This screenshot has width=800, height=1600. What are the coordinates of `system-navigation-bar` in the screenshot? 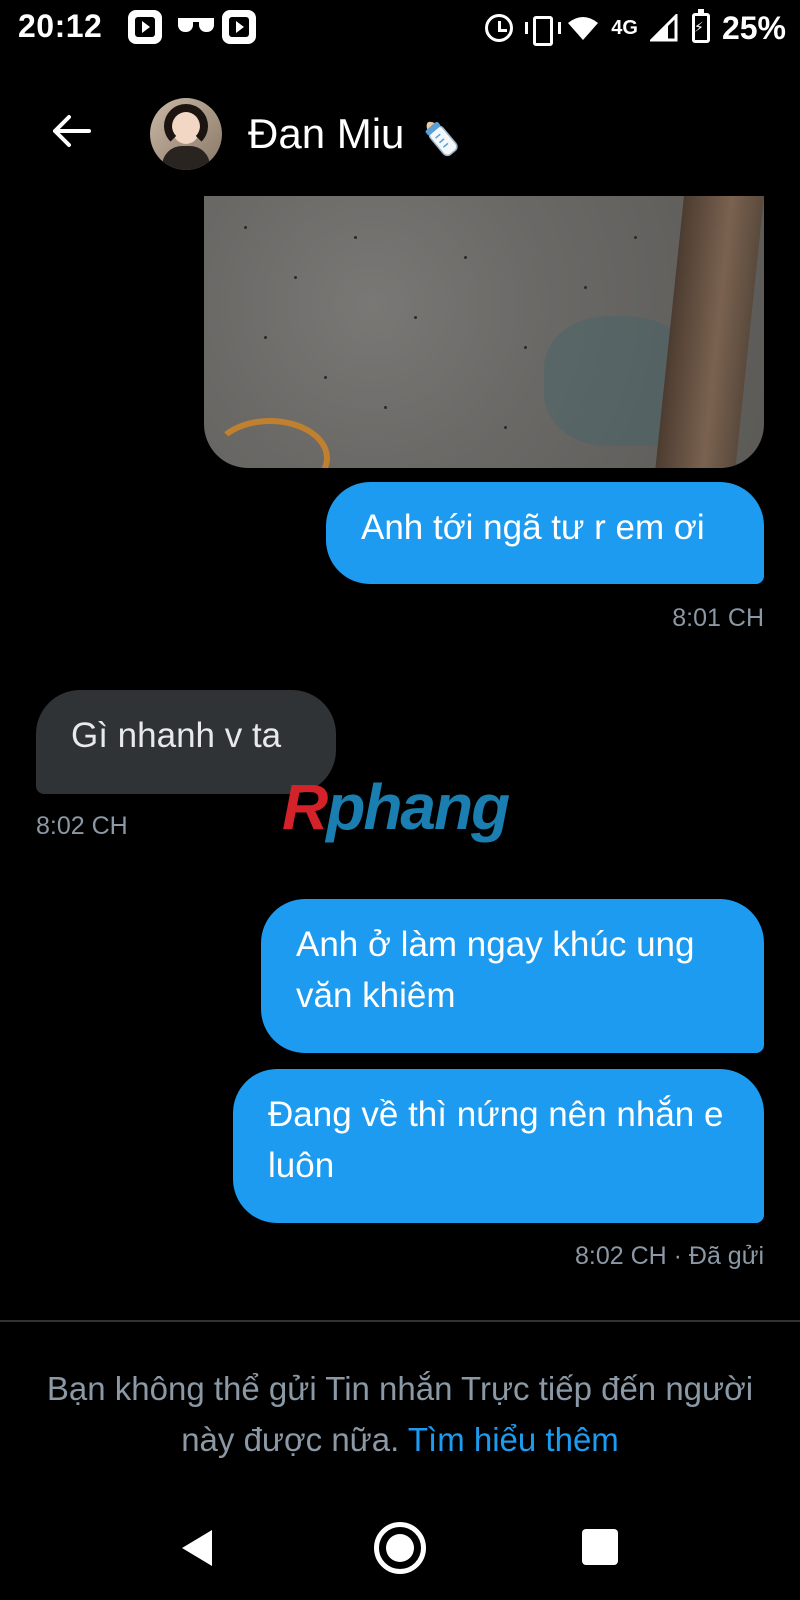 It's located at (400, 1550).